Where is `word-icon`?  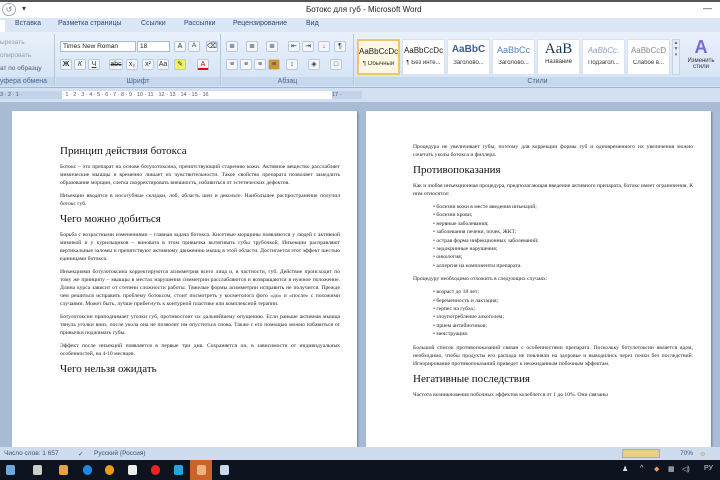
word-icon is located at coordinates (224, 470).